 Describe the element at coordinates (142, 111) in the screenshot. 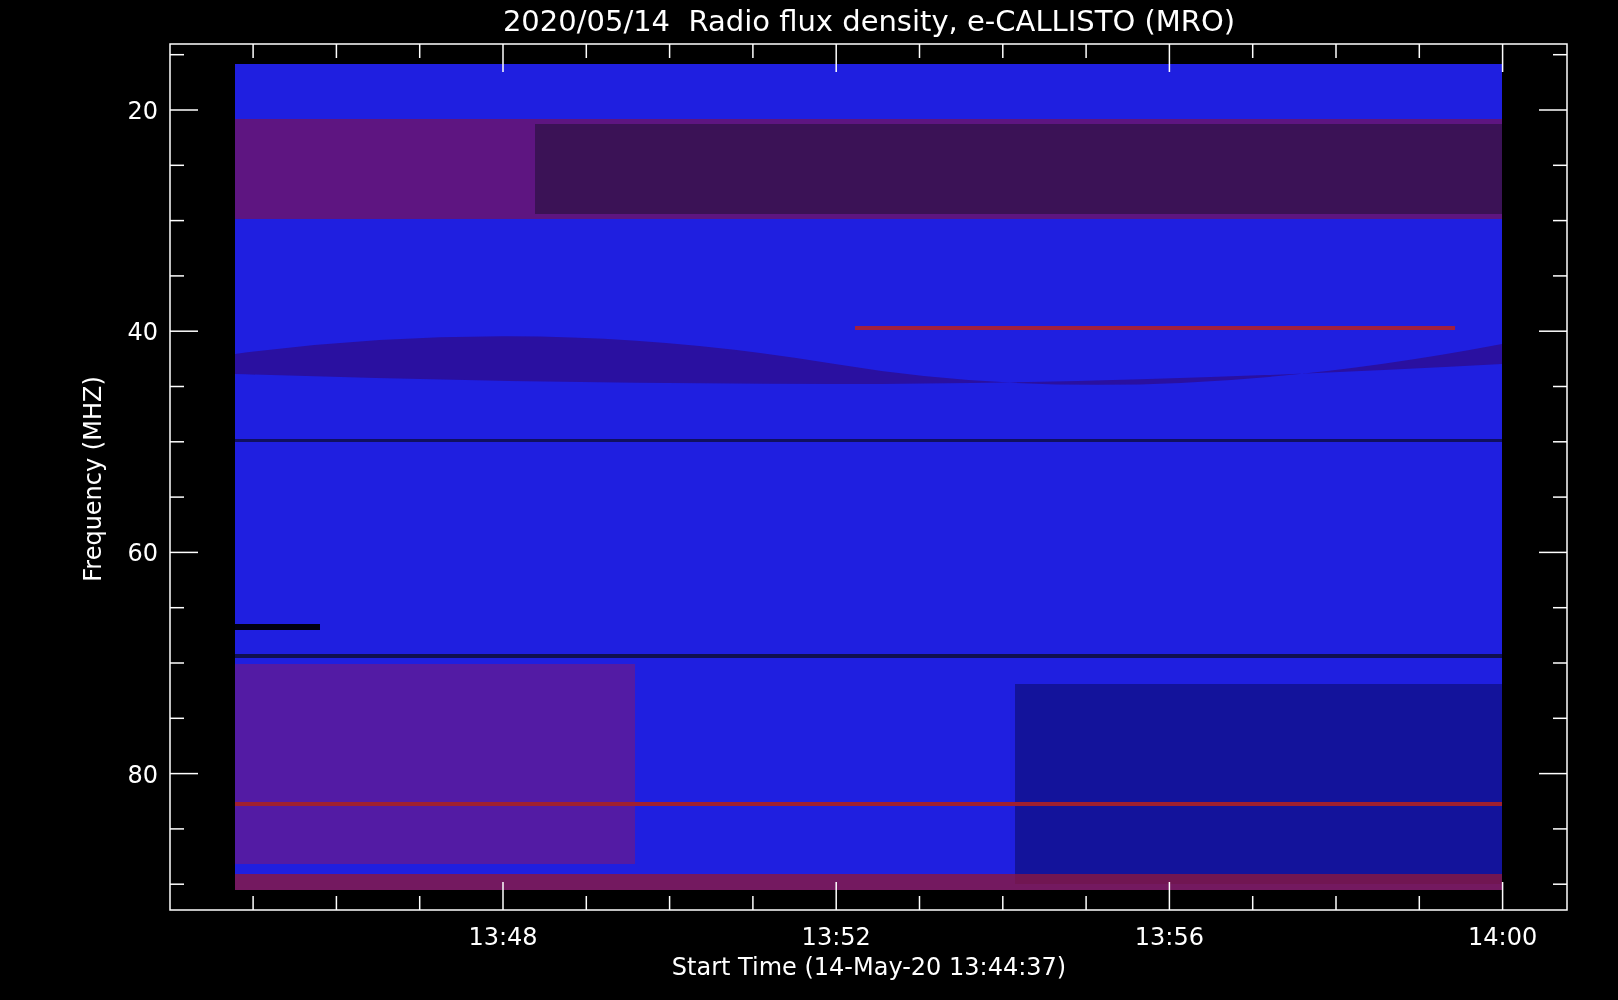

I see `y-tick-label: 20` at that location.